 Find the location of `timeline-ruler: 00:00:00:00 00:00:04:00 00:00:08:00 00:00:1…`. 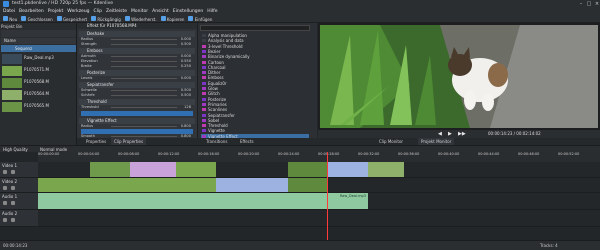

timeline-ruler: 00:00:00:00 00:00:04:00 00:00:08:00 00:00:1… is located at coordinates (319, 157).